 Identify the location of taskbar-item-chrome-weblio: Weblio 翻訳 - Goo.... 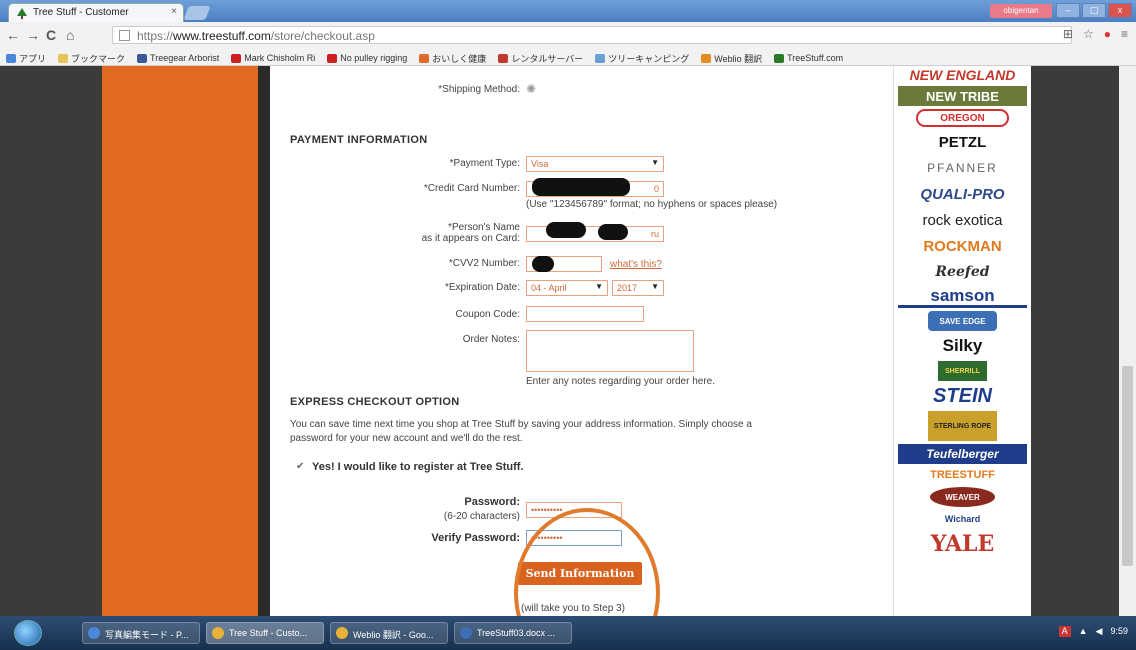
(389, 633).